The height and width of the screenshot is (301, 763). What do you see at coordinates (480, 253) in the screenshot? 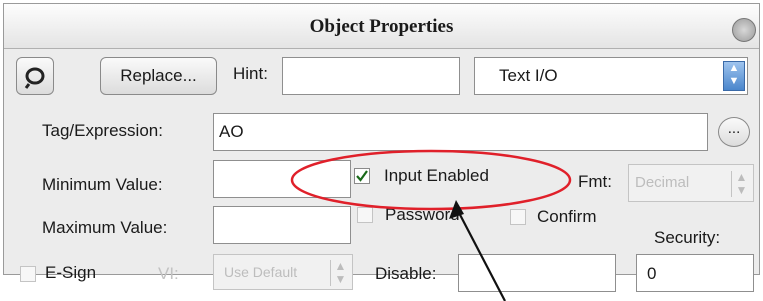
I see `pointer-arrow-line` at bounding box center [480, 253].